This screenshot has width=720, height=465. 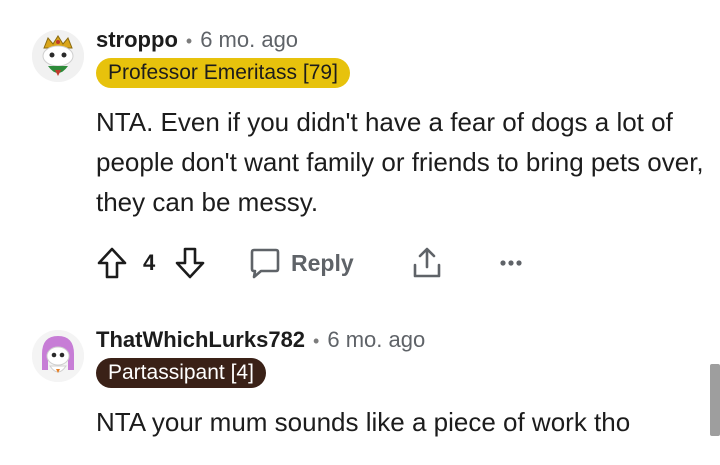 I want to click on vote-count: 4, so click(x=149, y=262).